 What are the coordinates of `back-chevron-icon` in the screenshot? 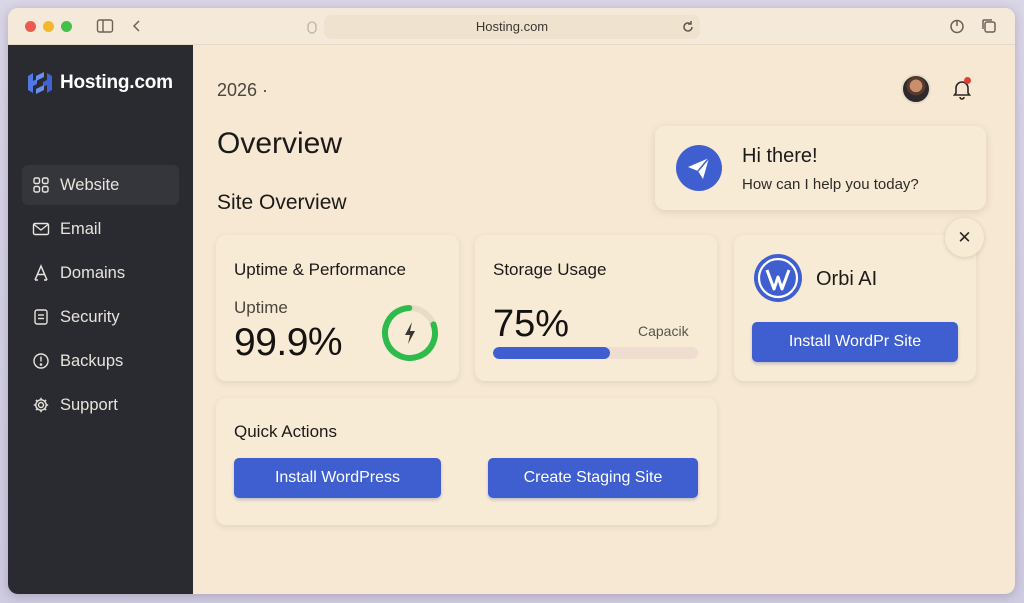 It's located at (137, 26).